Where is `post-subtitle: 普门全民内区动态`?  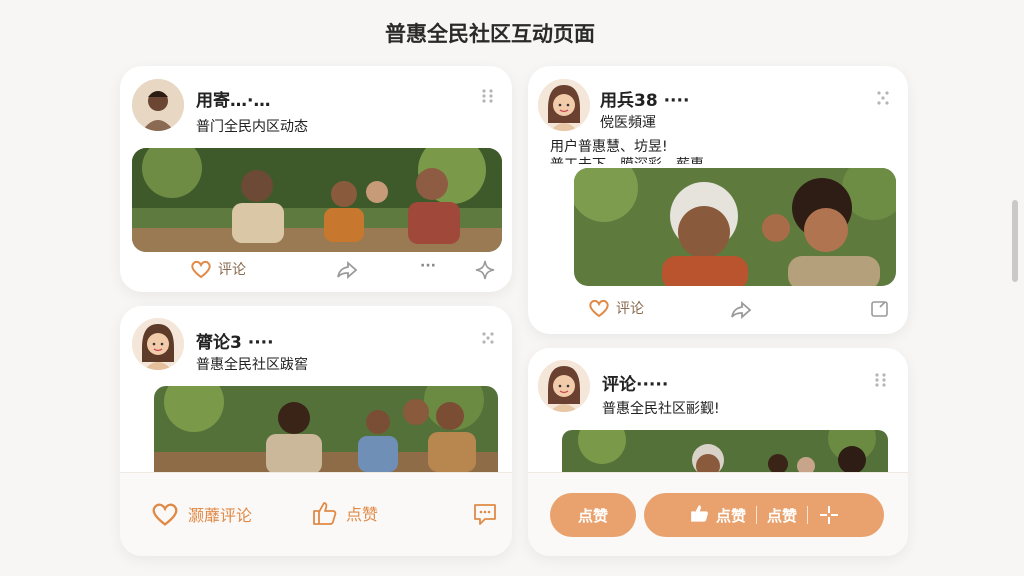 post-subtitle: 普门全民内区动态 is located at coordinates (252, 127).